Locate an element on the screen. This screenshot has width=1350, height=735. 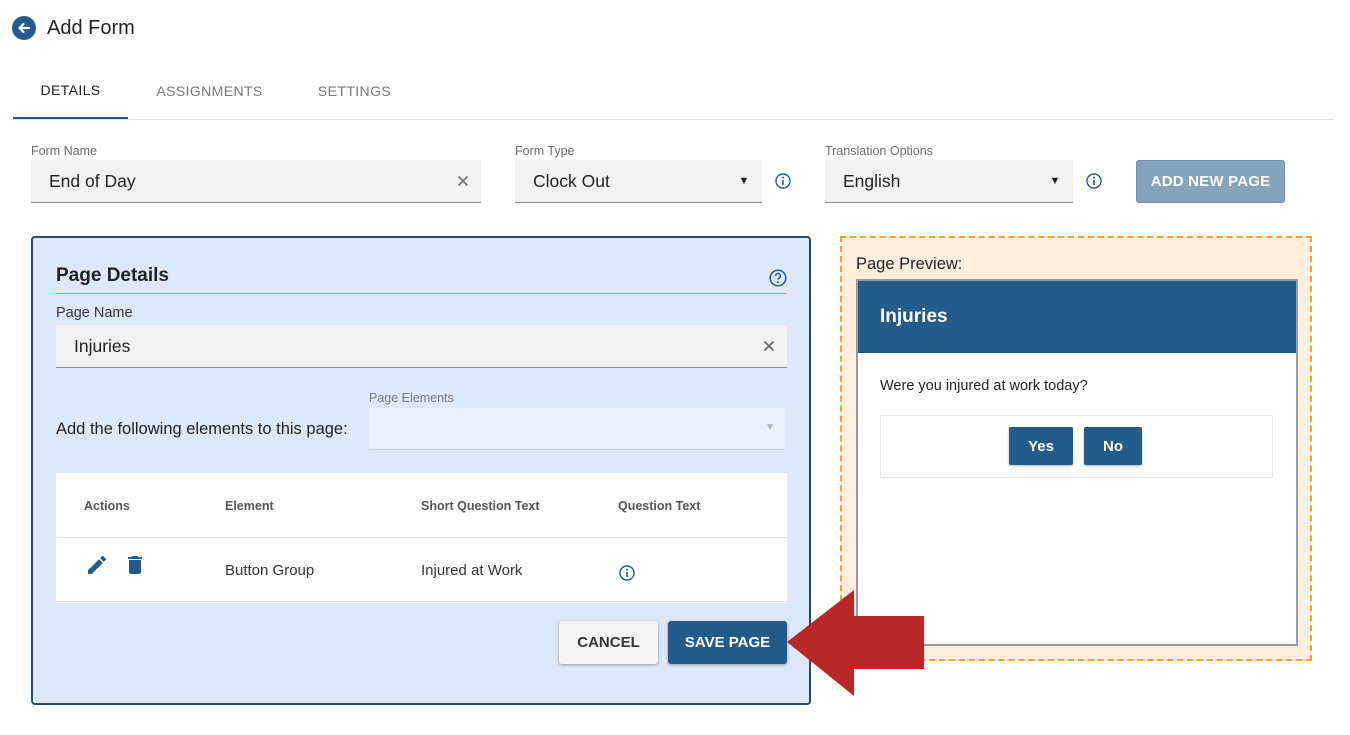
preview-header: Injuries is located at coordinates (1077, 317).